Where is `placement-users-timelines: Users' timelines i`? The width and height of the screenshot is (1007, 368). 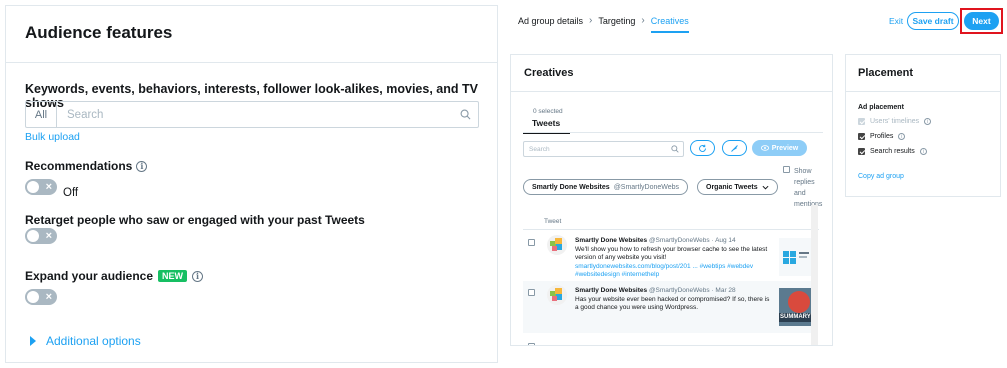
placement-users-timelines: Users' timelines i is located at coordinates (895, 121).